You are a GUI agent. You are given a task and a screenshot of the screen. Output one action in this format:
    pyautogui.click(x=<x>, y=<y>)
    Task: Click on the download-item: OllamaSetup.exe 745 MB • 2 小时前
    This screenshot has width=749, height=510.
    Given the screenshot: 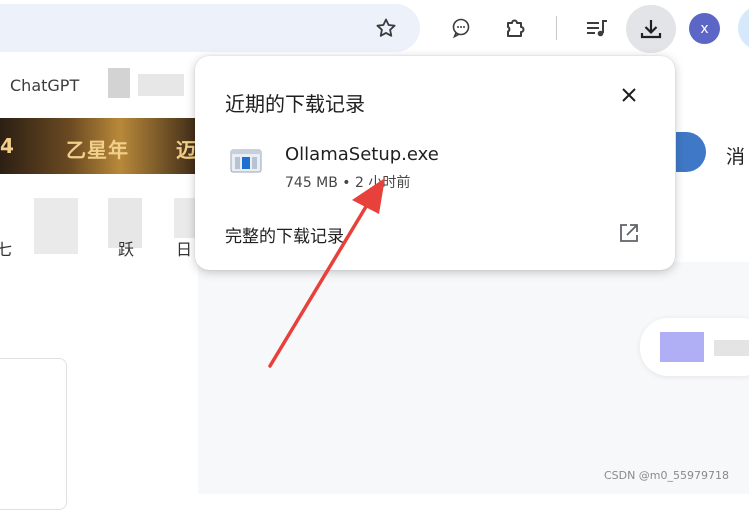 What is the action you would take?
    pyautogui.click(x=435, y=164)
    